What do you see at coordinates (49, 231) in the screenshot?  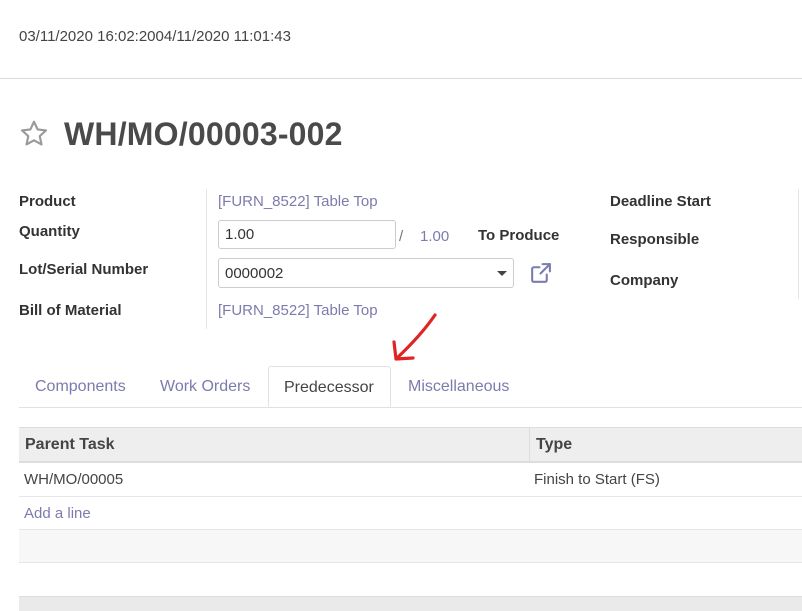 I see `quantity-label: Quantity` at bounding box center [49, 231].